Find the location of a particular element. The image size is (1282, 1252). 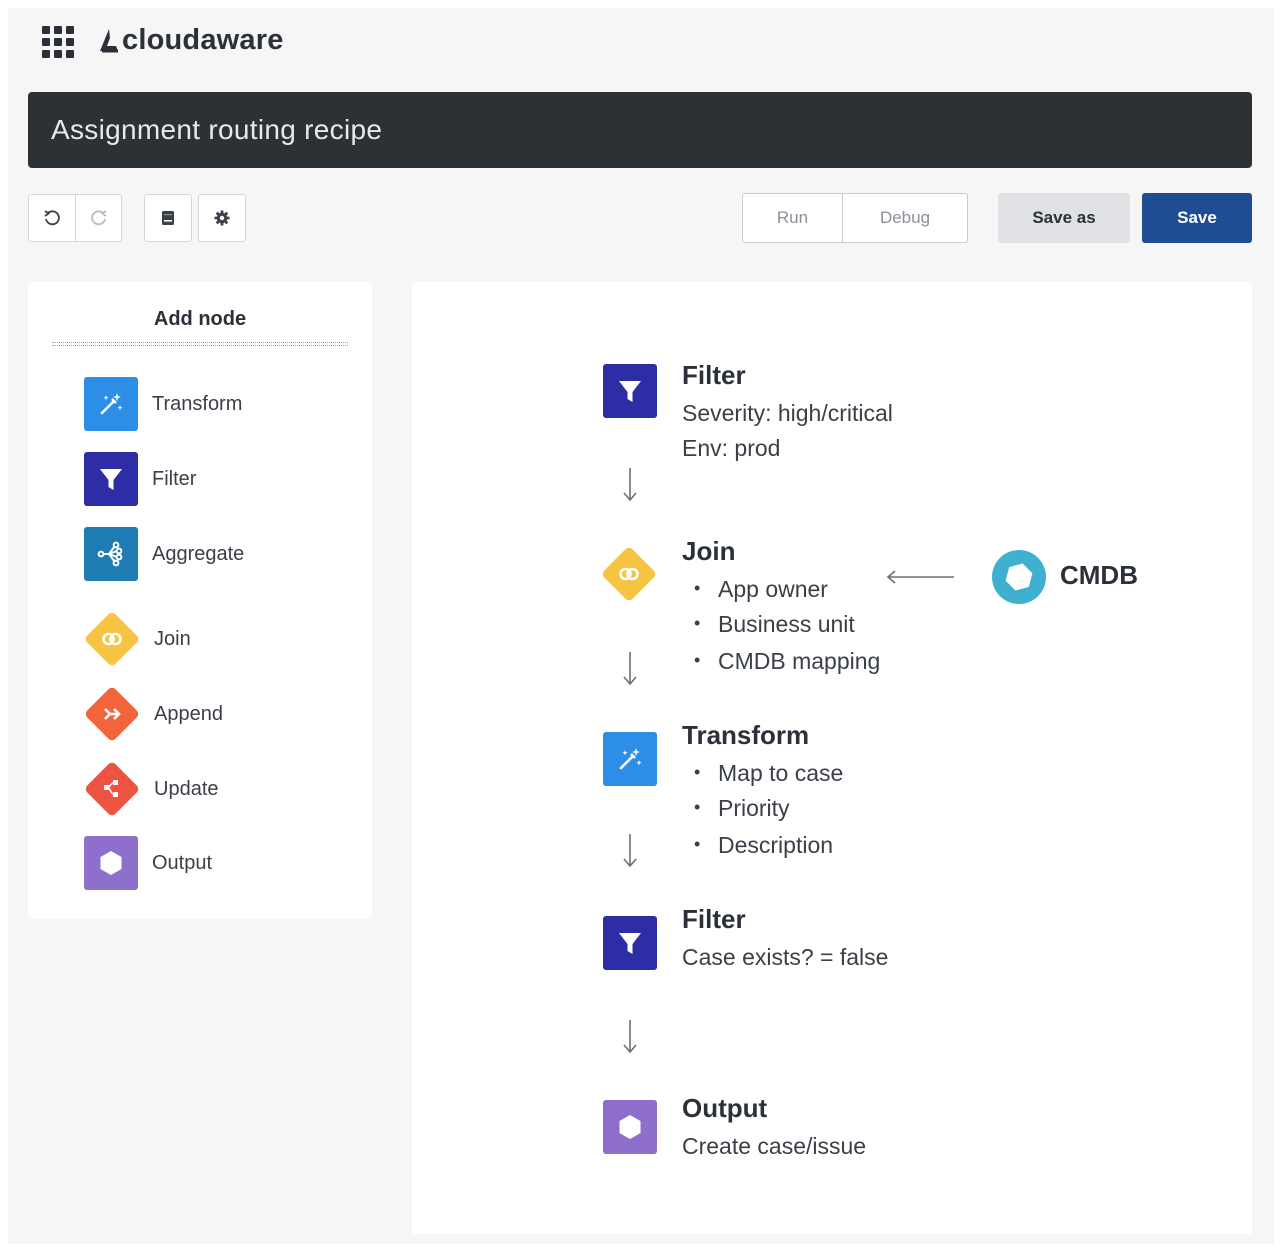

append-icon is located at coordinates (112, 714).